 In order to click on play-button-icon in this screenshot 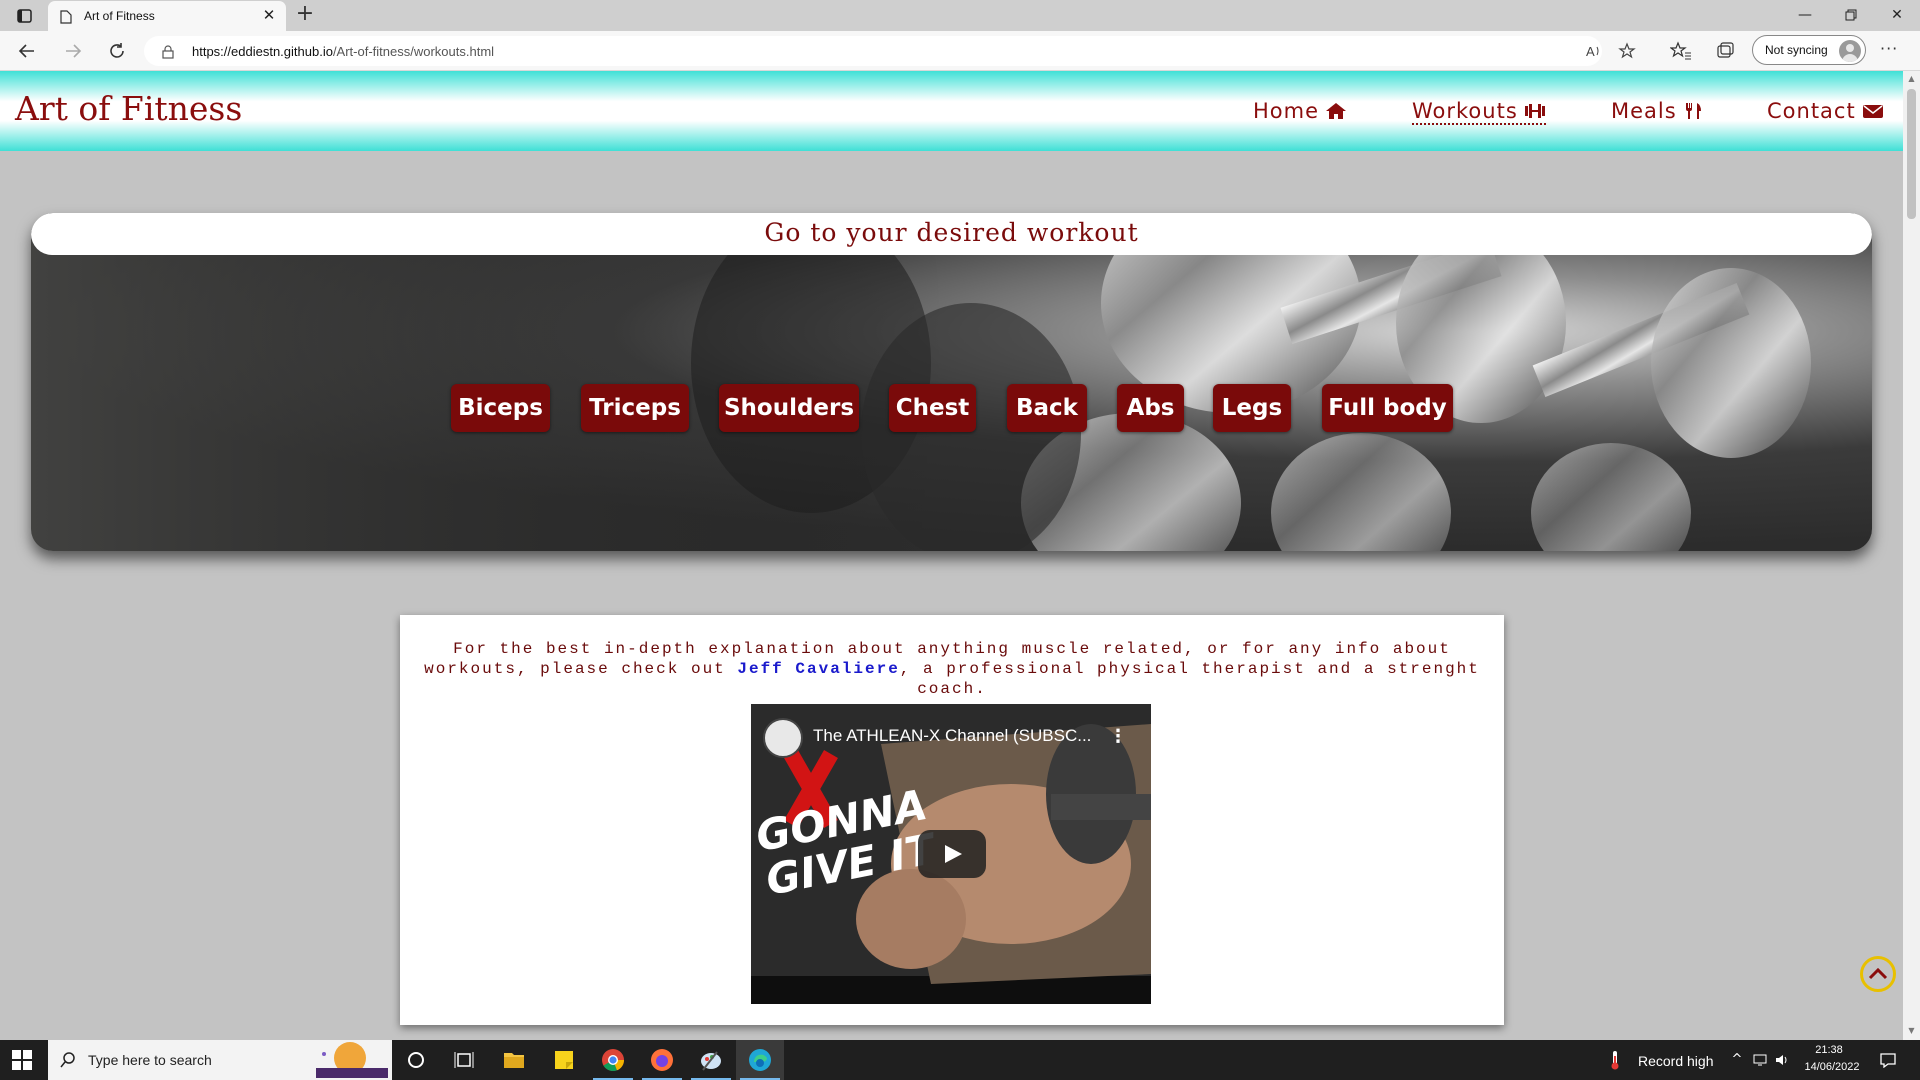, I will do `click(952, 854)`.